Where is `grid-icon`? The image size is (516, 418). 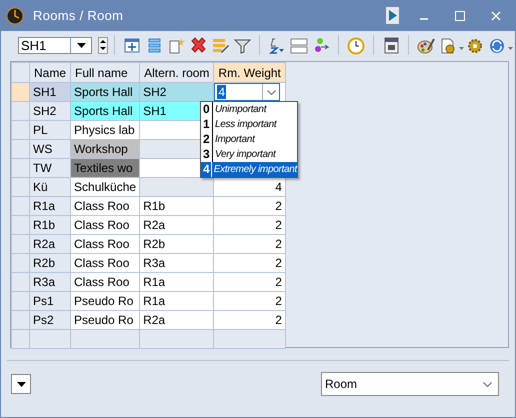
grid-icon is located at coordinates (299, 45).